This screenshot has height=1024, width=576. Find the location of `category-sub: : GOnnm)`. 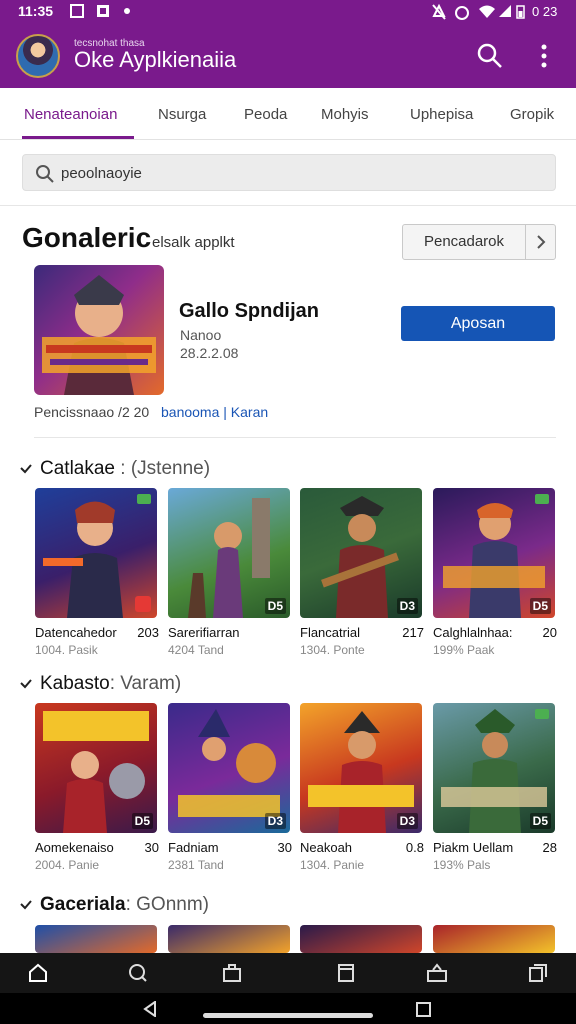

category-sub: : GOnnm) is located at coordinates (167, 904).